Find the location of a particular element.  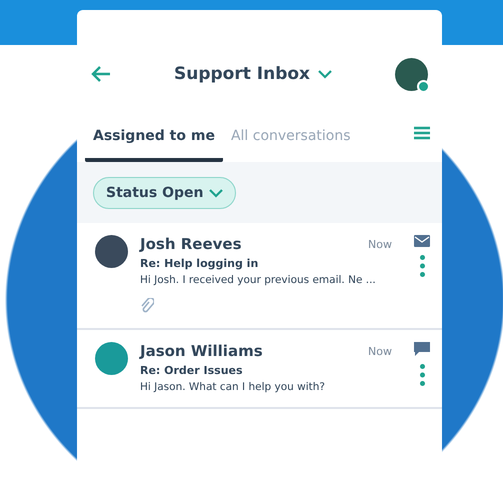

contact-name: Josh Reeves is located at coordinates (191, 244).